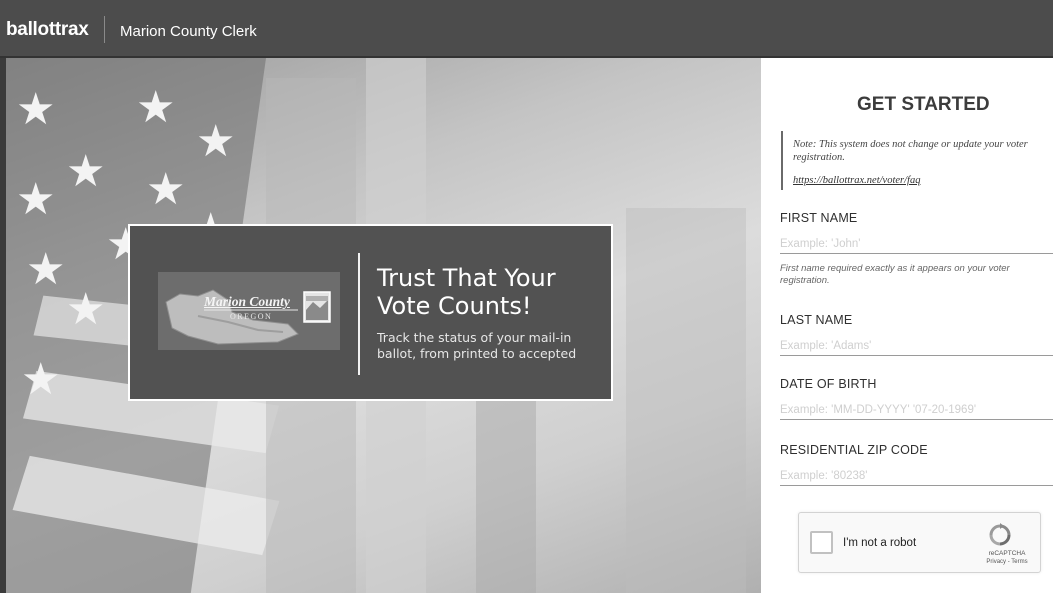 The height and width of the screenshot is (593, 1053). I want to click on first-name-input, so click(916, 244).